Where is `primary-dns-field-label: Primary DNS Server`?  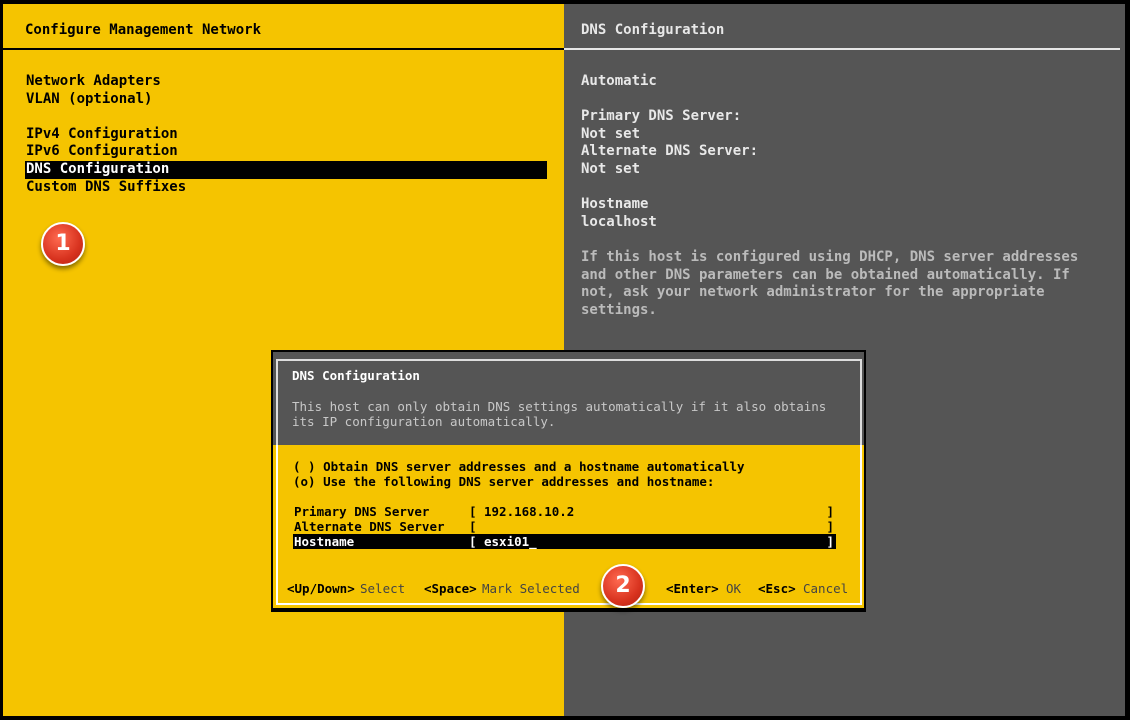
primary-dns-field-label: Primary DNS Server is located at coordinates (362, 511).